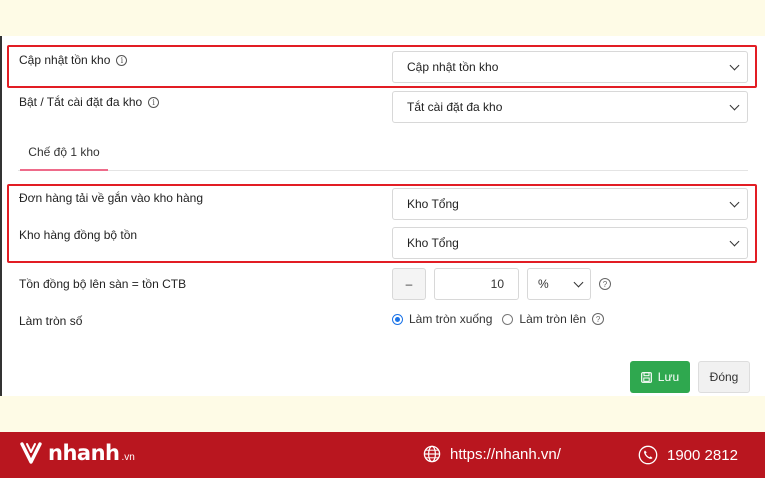 Image resolution: width=765 pixels, height=478 pixels. I want to click on bottom-band, so click(382, 414).